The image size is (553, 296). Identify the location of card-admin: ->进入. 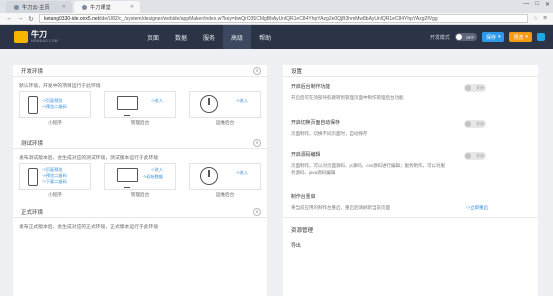
(140, 104).